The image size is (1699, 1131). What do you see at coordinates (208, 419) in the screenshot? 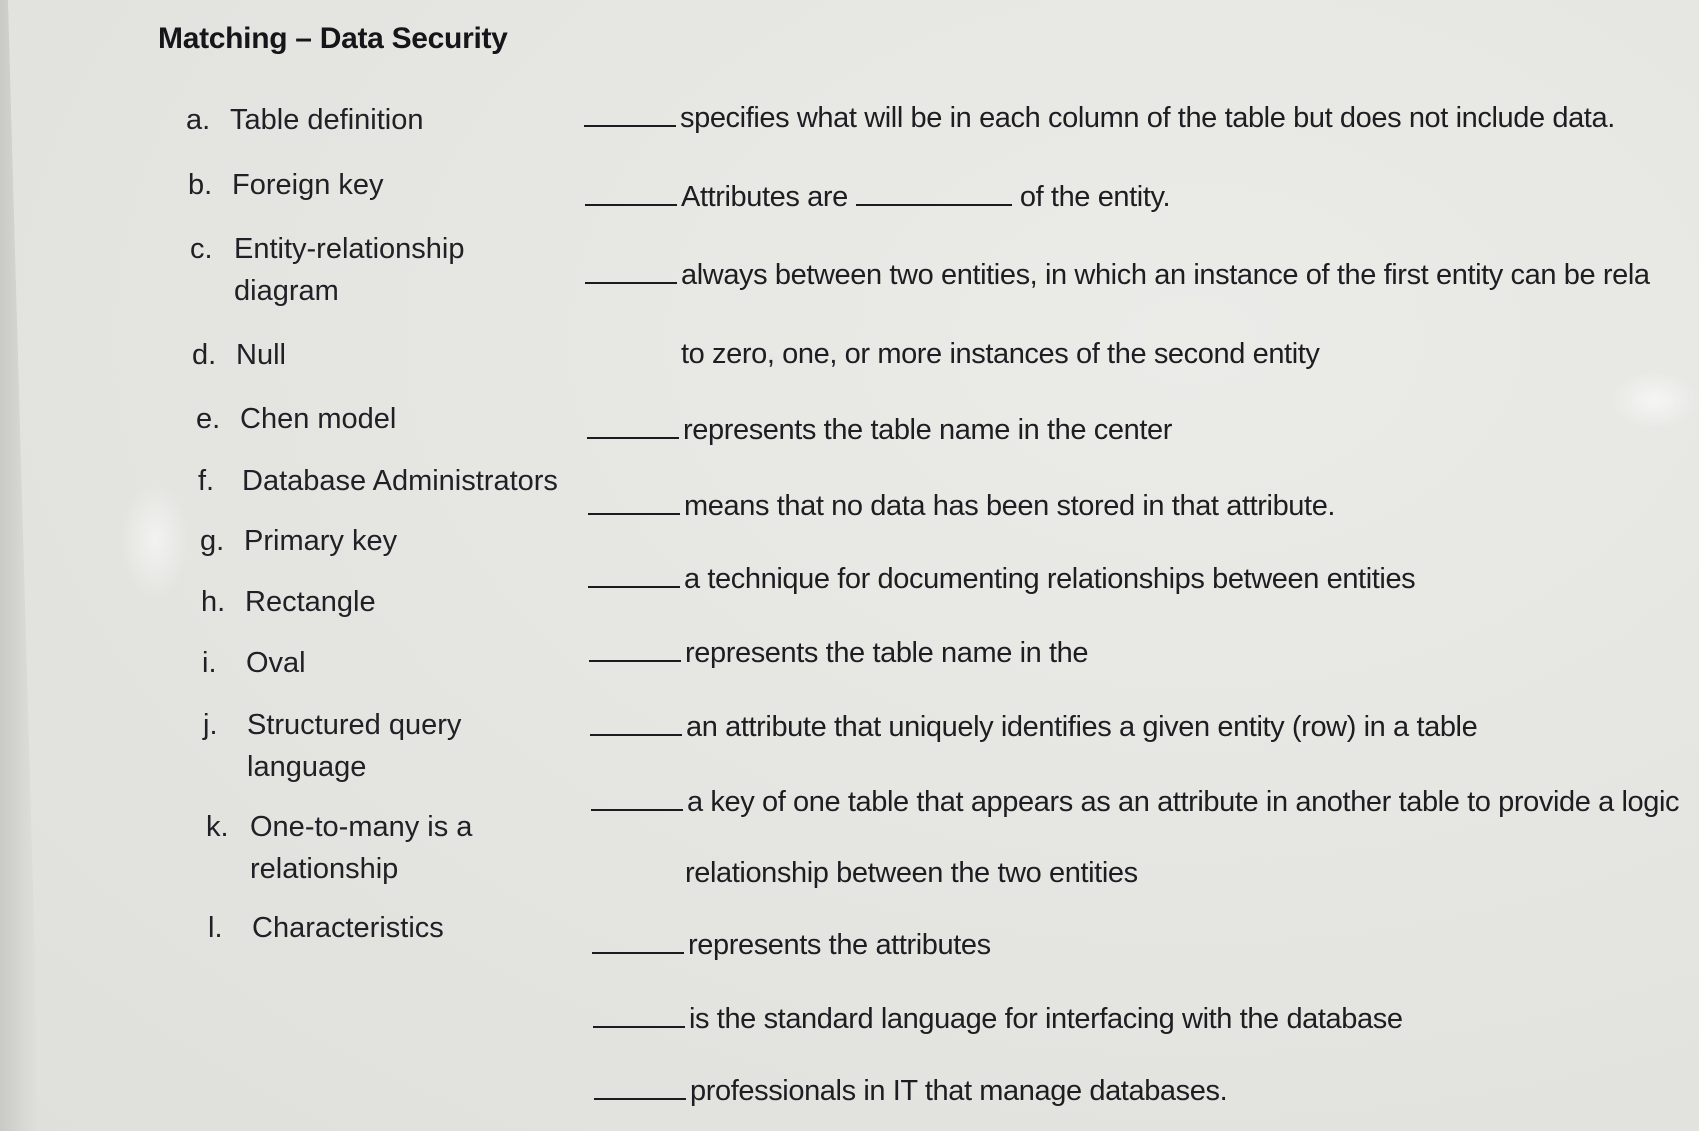
I see `term-letter: e.` at bounding box center [208, 419].